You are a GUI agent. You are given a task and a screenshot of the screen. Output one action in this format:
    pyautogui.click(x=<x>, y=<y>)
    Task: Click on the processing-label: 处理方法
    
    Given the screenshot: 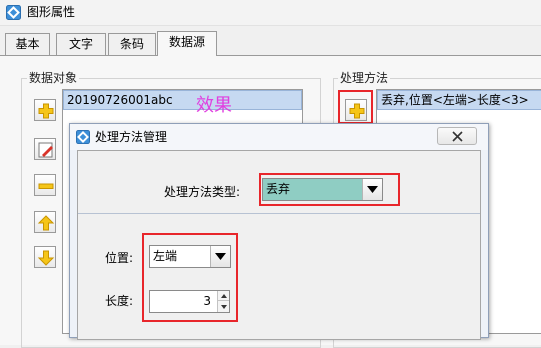 What is the action you would take?
    pyautogui.click(x=364, y=78)
    